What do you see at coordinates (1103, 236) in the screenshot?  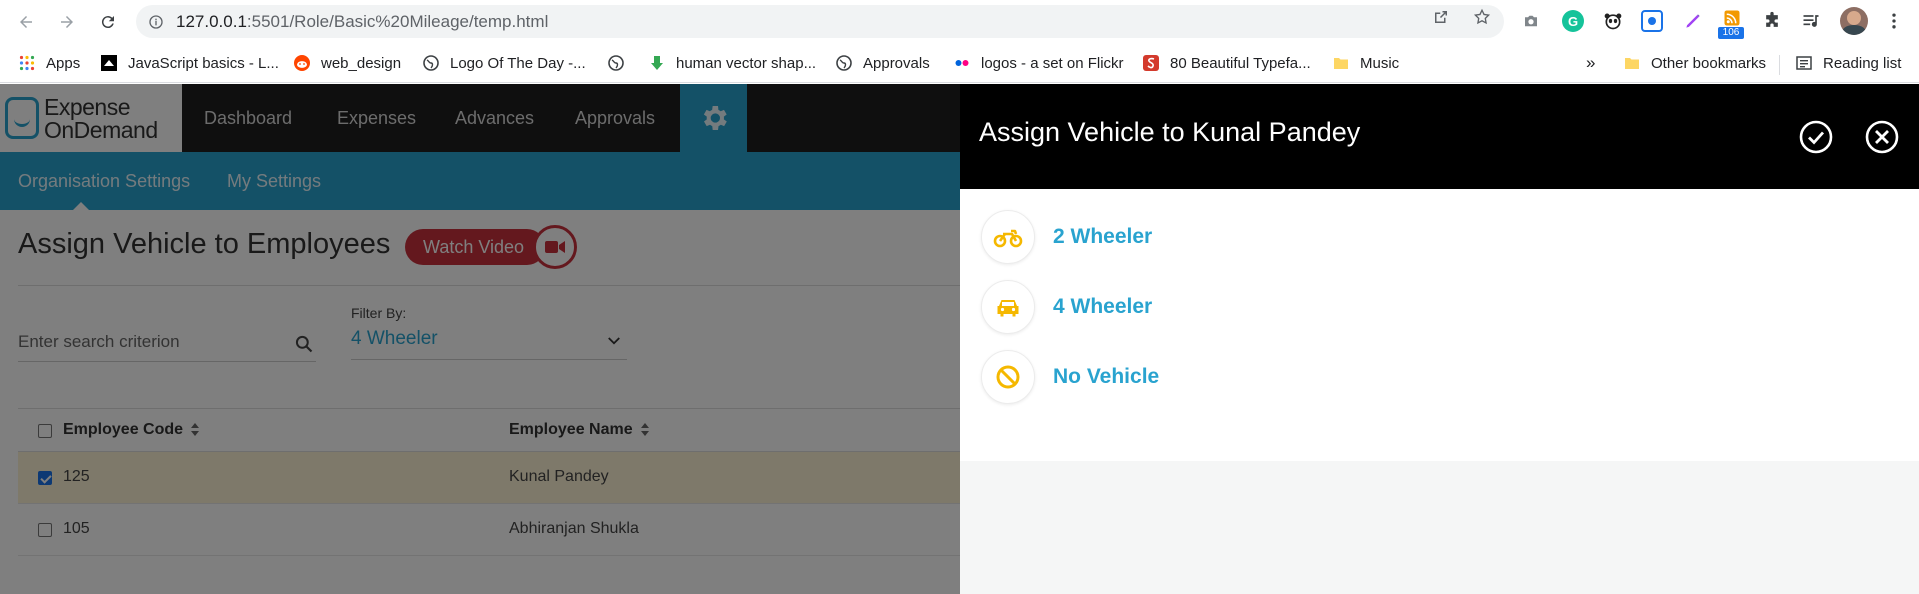 I see `option-label: 2 Wheeler` at bounding box center [1103, 236].